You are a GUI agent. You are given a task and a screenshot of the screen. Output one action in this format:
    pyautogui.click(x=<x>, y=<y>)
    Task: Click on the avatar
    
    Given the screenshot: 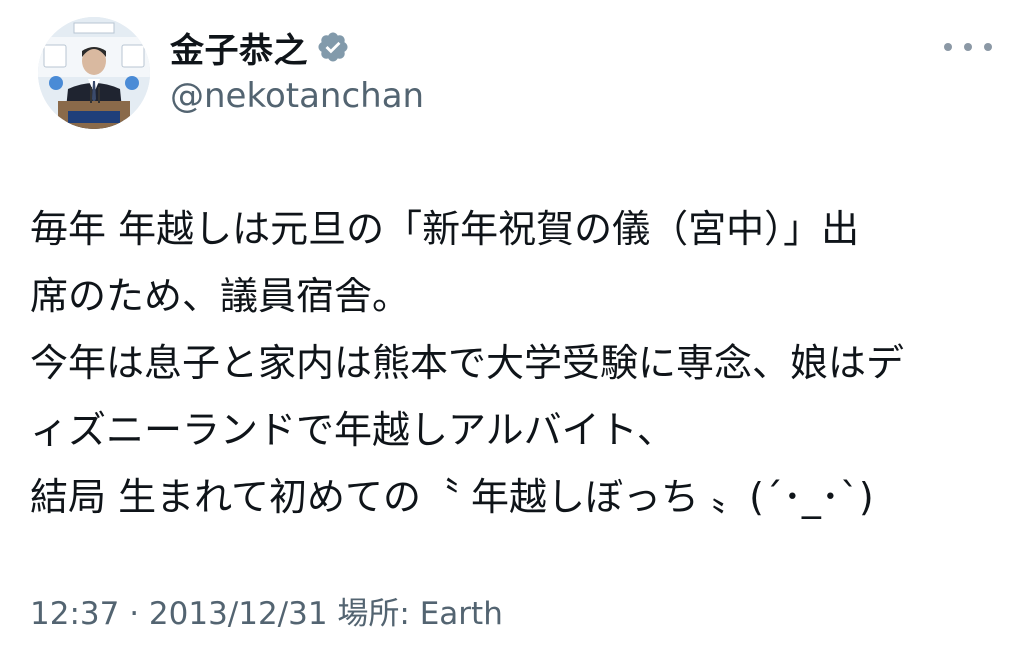 What is the action you would take?
    pyautogui.click(x=94, y=73)
    